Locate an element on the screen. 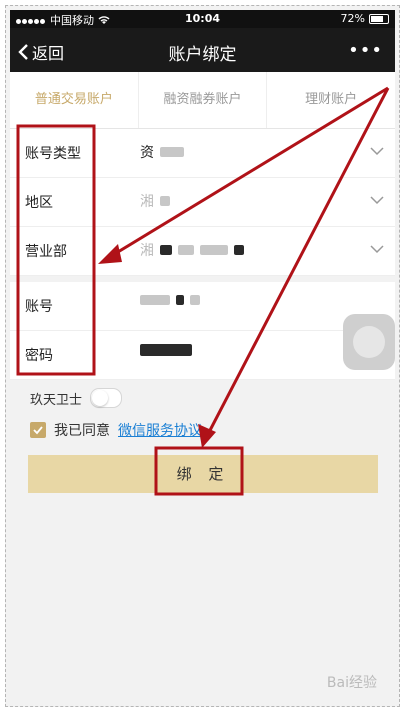  branch-value: 湘 is located at coordinates (192, 250).